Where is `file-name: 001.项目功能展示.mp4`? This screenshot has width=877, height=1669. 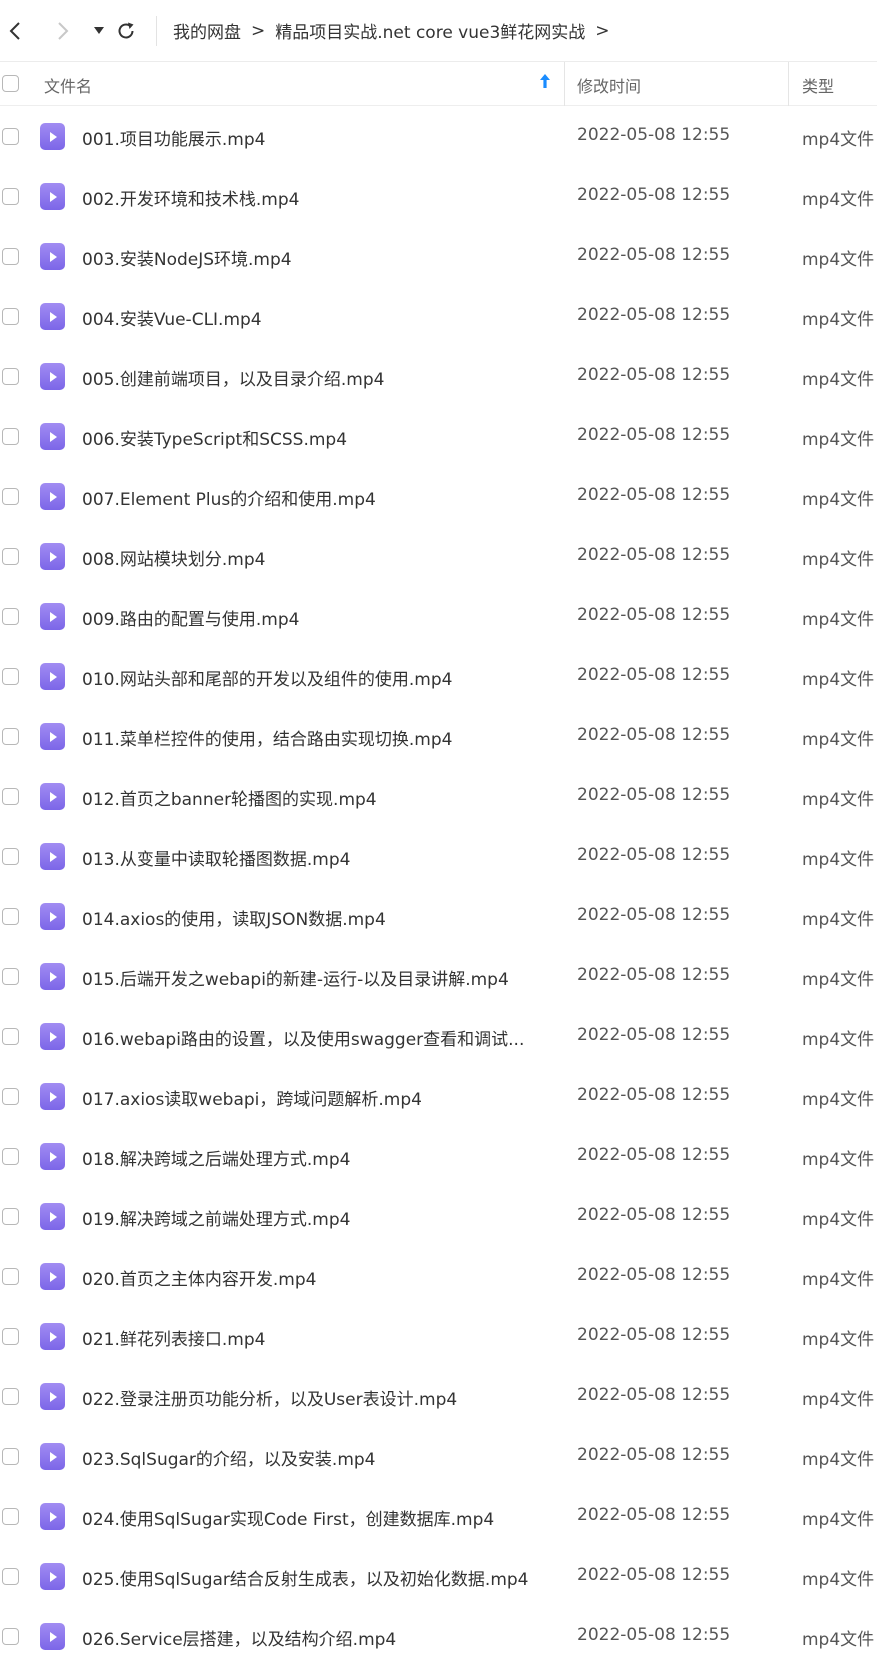
file-name: 001.项目功能展示.mp4 is located at coordinates (314, 137).